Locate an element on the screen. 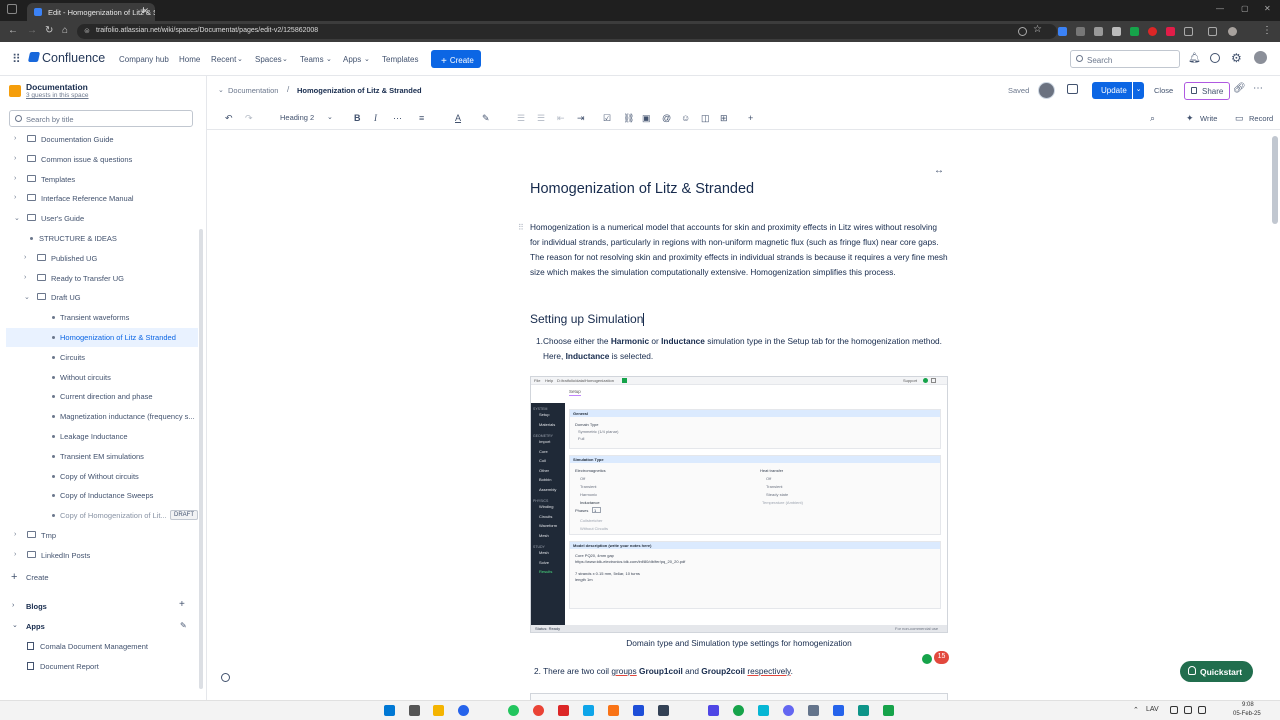  chrome-icon is located at coordinates (538, 710).